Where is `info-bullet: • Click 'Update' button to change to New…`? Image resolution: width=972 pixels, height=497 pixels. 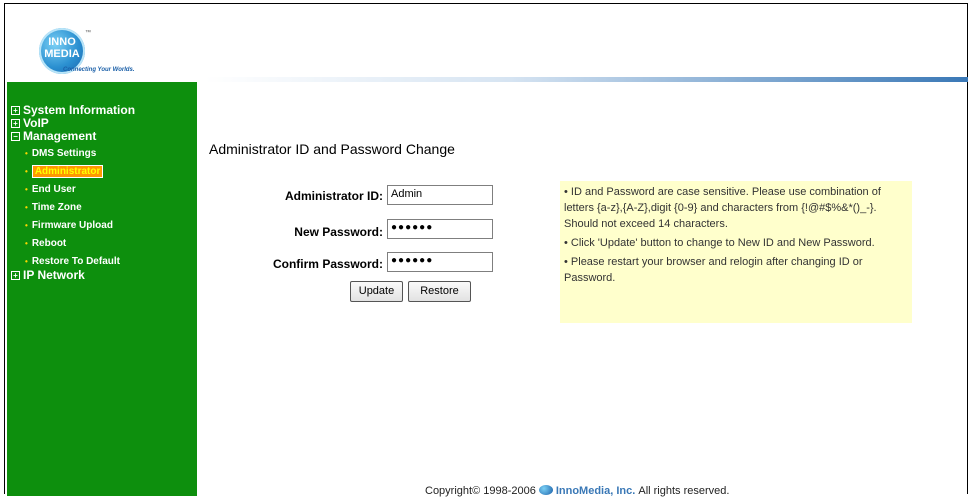
info-bullet: • Click 'Update' button to change to New… is located at coordinates (719, 243).